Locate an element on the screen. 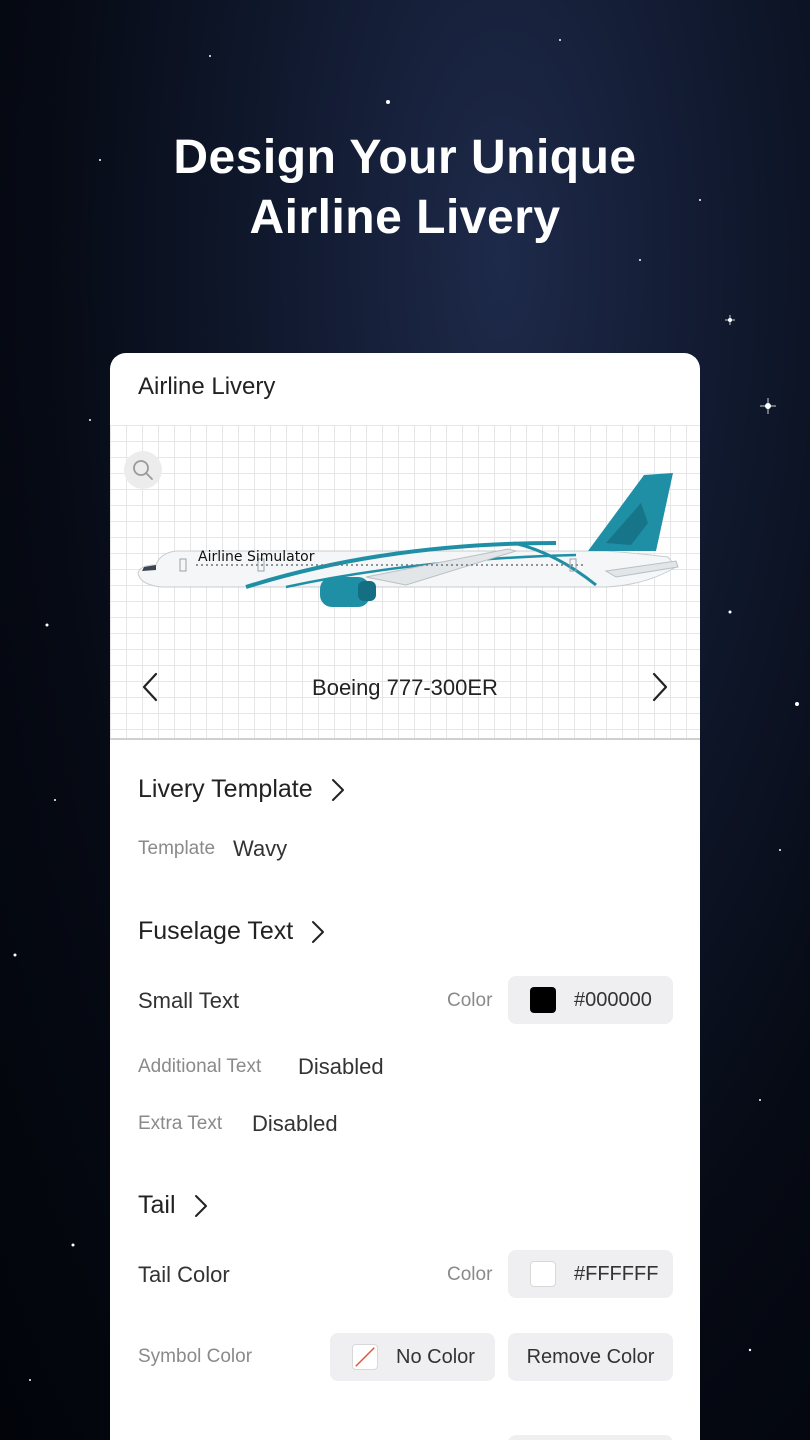 The image size is (810, 1440). tail-color-picker: #FFFFFF is located at coordinates (590, 1274).